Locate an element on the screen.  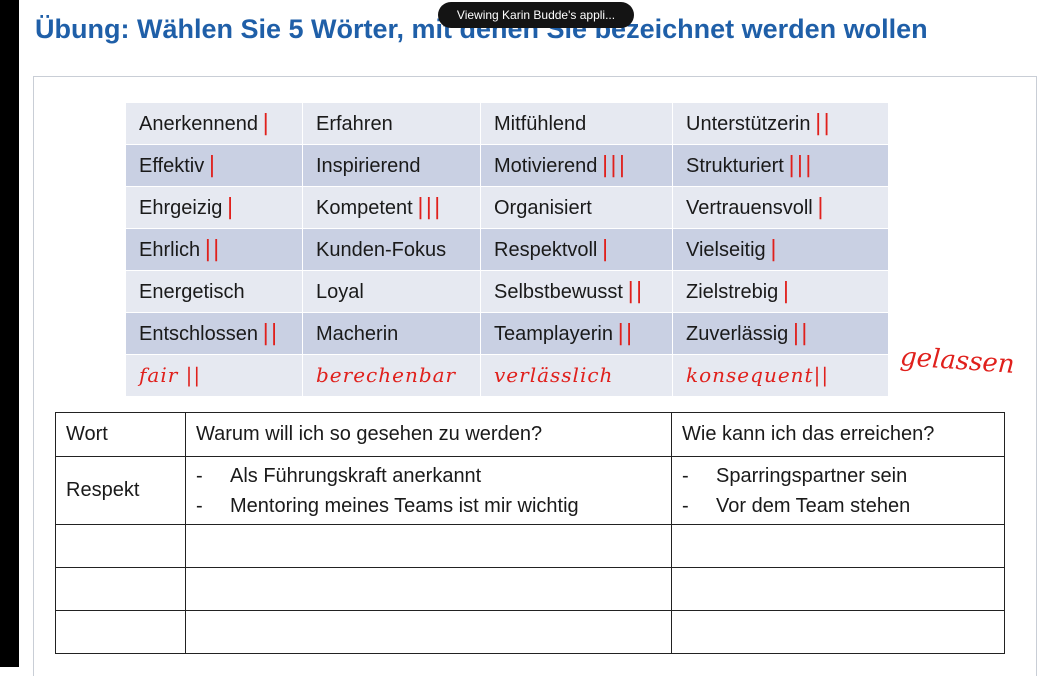
header-why: Warum will ich so gesehen zu werden? is located at coordinates (428, 434).